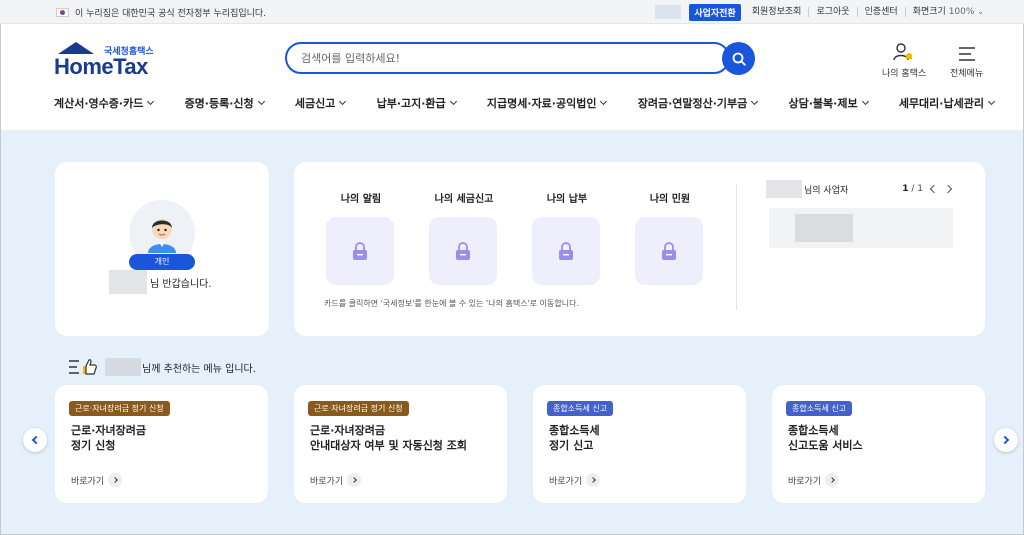  What do you see at coordinates (929, 12) in the screenshot?
I see `zoom-label: 화면크기` at bounding box center [929, 12].